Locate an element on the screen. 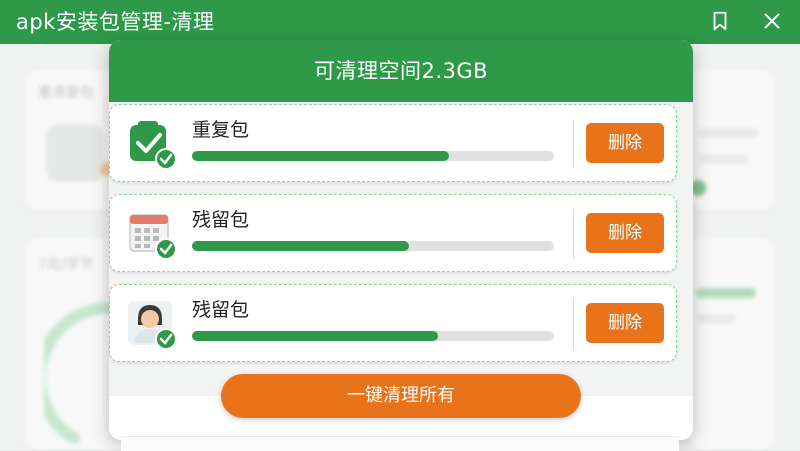 This screenshot has height=451, width=800. app-titlebar: apk安装包管理-清理 is located at coordinates (400, 22).